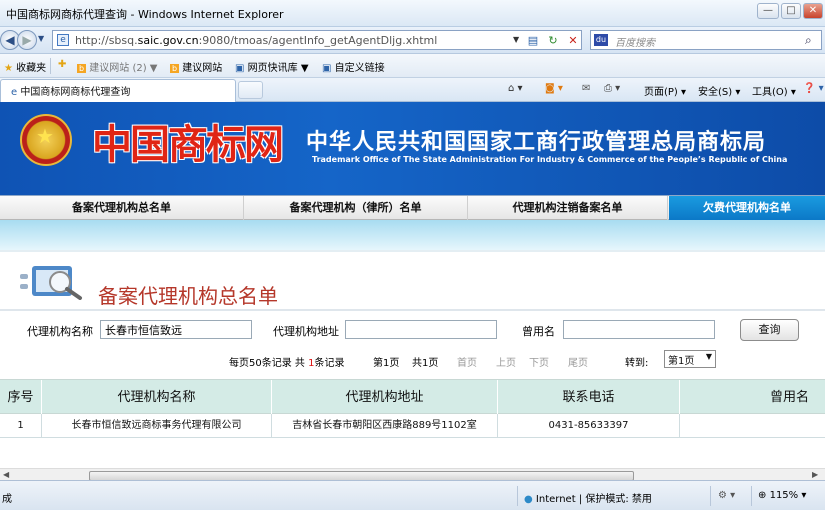 This screenshot has height=510, width=825. Describe the element at coordinates (506, 361) in the screenshot. I see `pager-prev: 上页` at that location.